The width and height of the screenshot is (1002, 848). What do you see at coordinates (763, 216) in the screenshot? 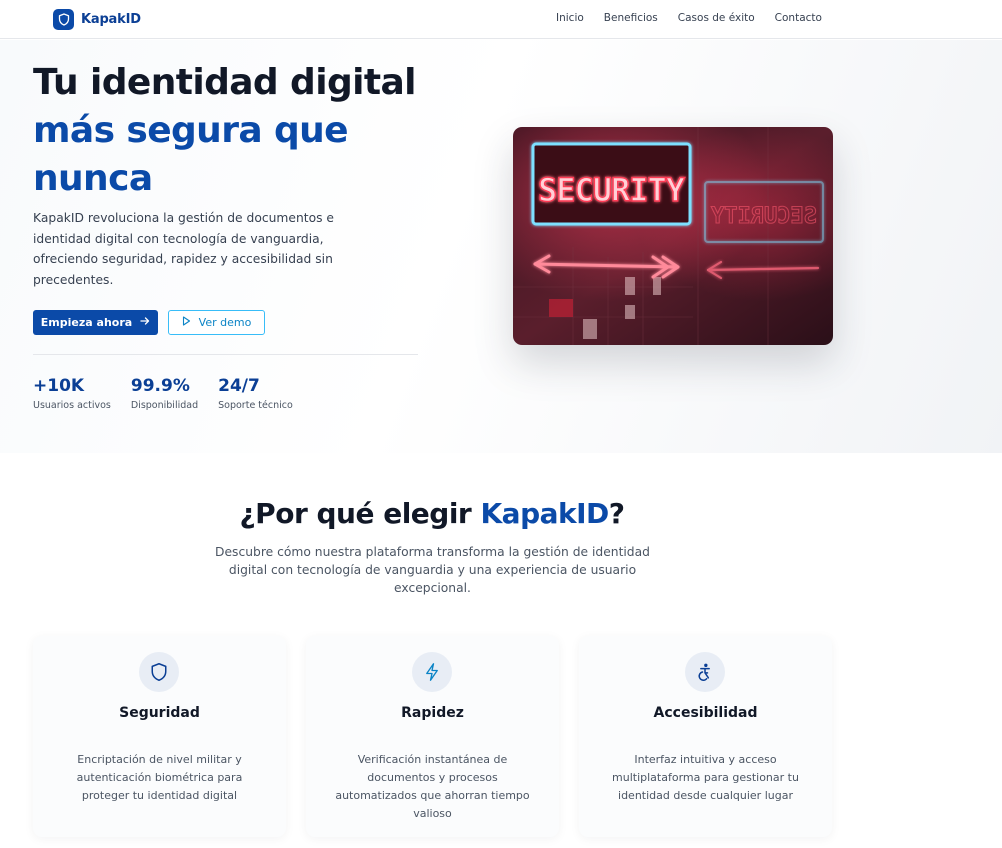
I see `neon-reflection-text: SECURITY` at bounding box center [763, 216].